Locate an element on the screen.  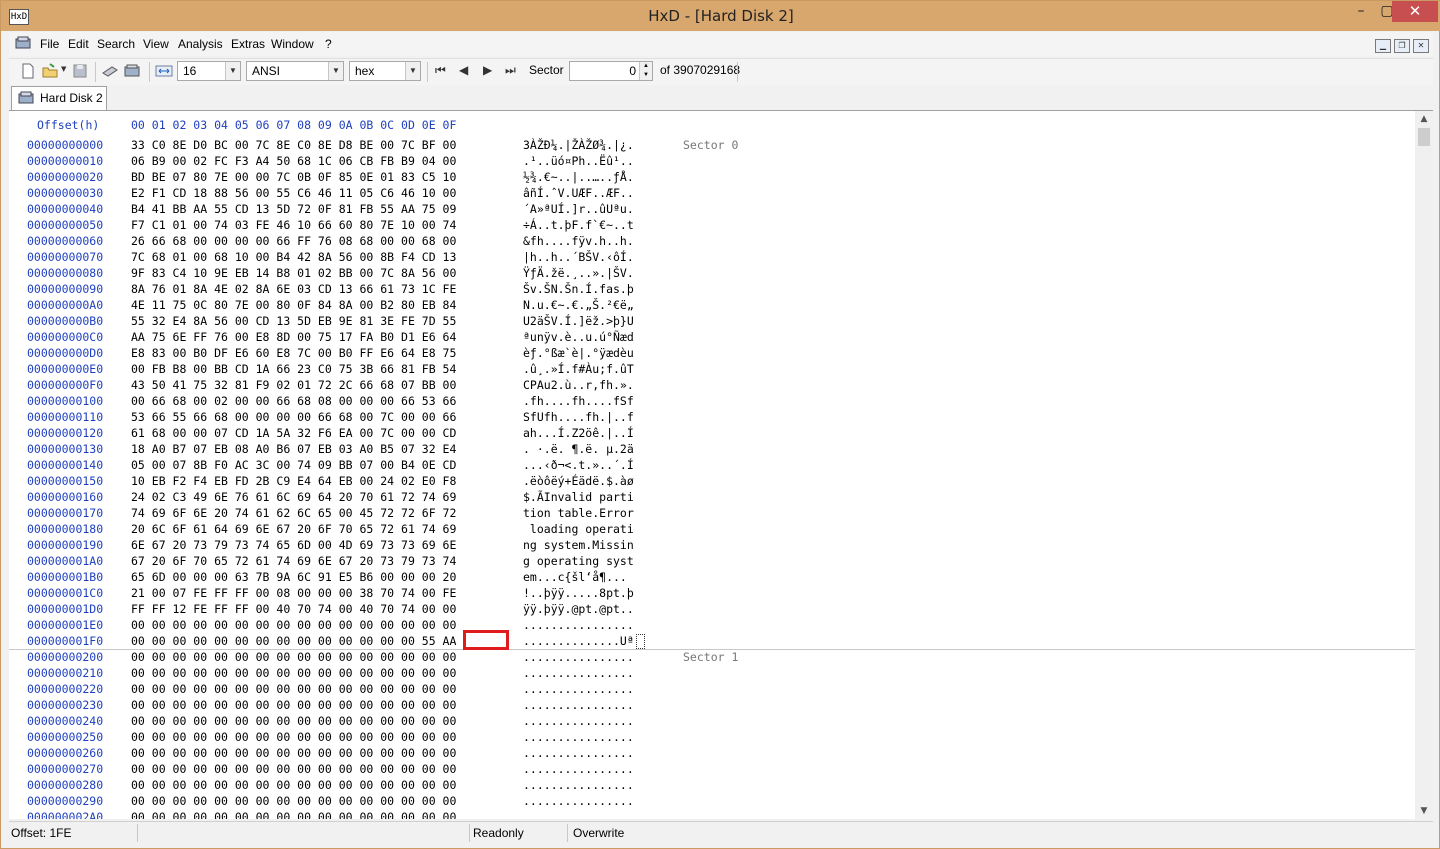
row-text: loading operati is located at coordinates (578, 529).